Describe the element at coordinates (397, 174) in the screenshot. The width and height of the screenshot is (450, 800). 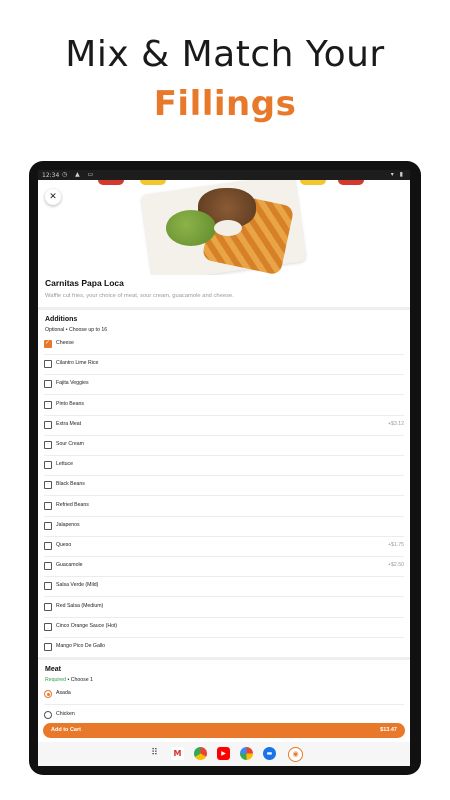
I see `system-icons: ▾ ▮` at that location.